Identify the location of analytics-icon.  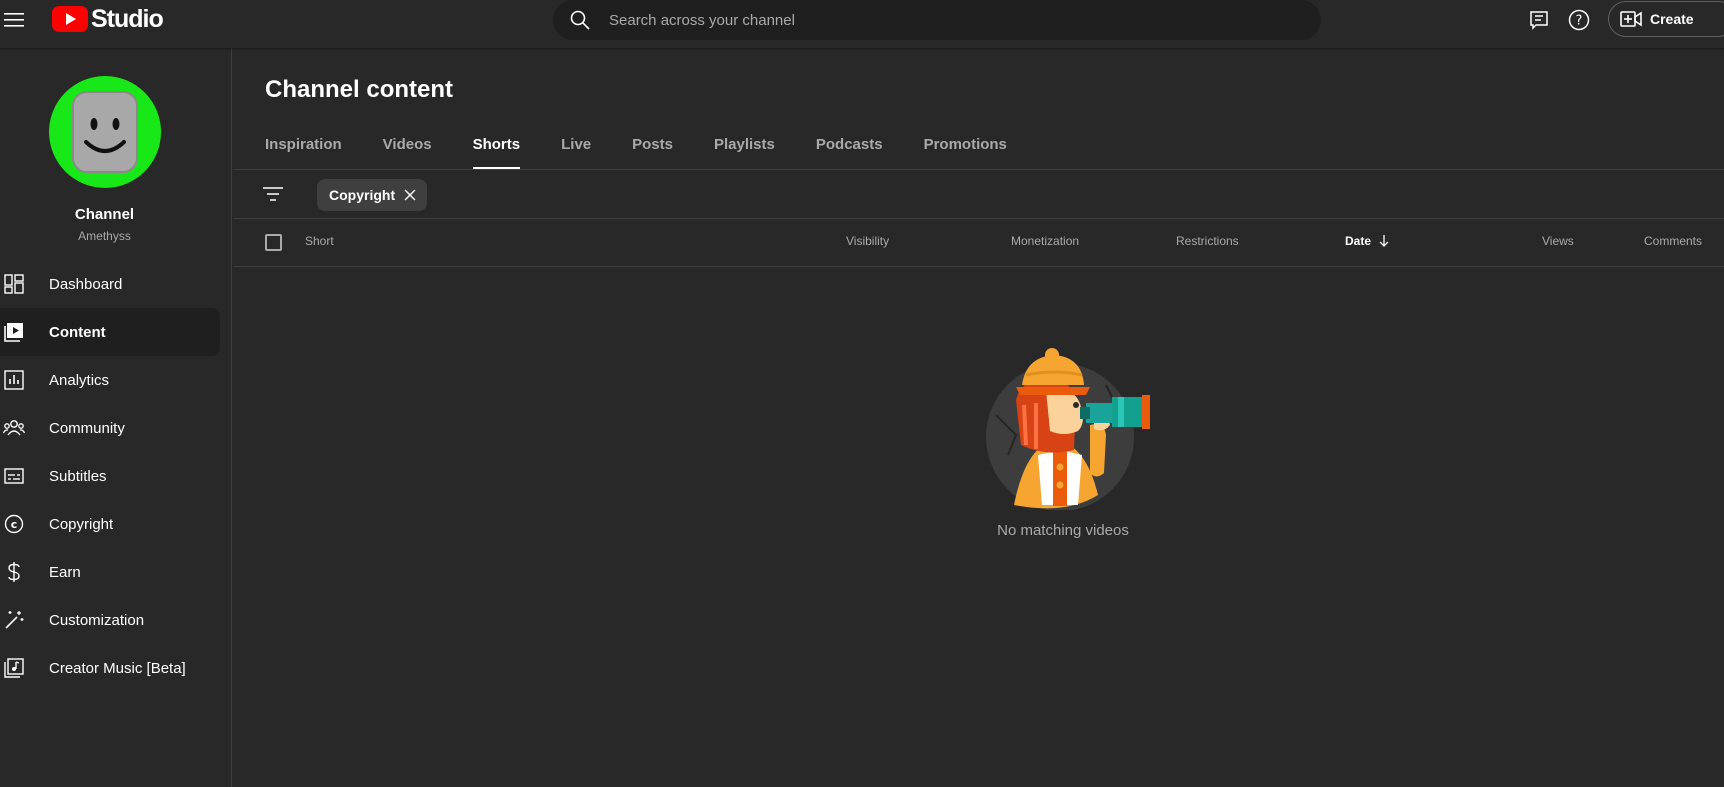
(14, 380).